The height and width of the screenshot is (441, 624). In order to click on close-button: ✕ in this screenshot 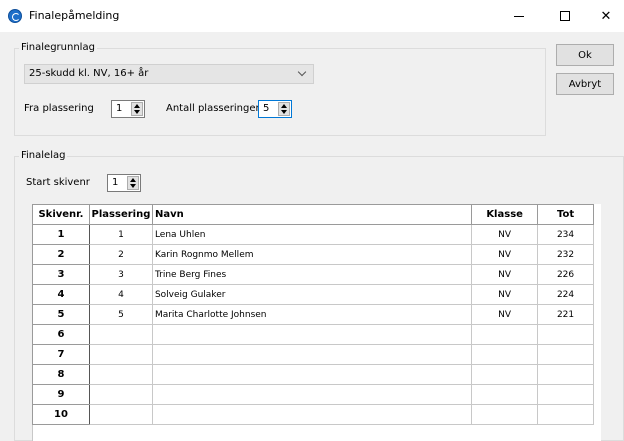, I will do `click(606, 16)`.